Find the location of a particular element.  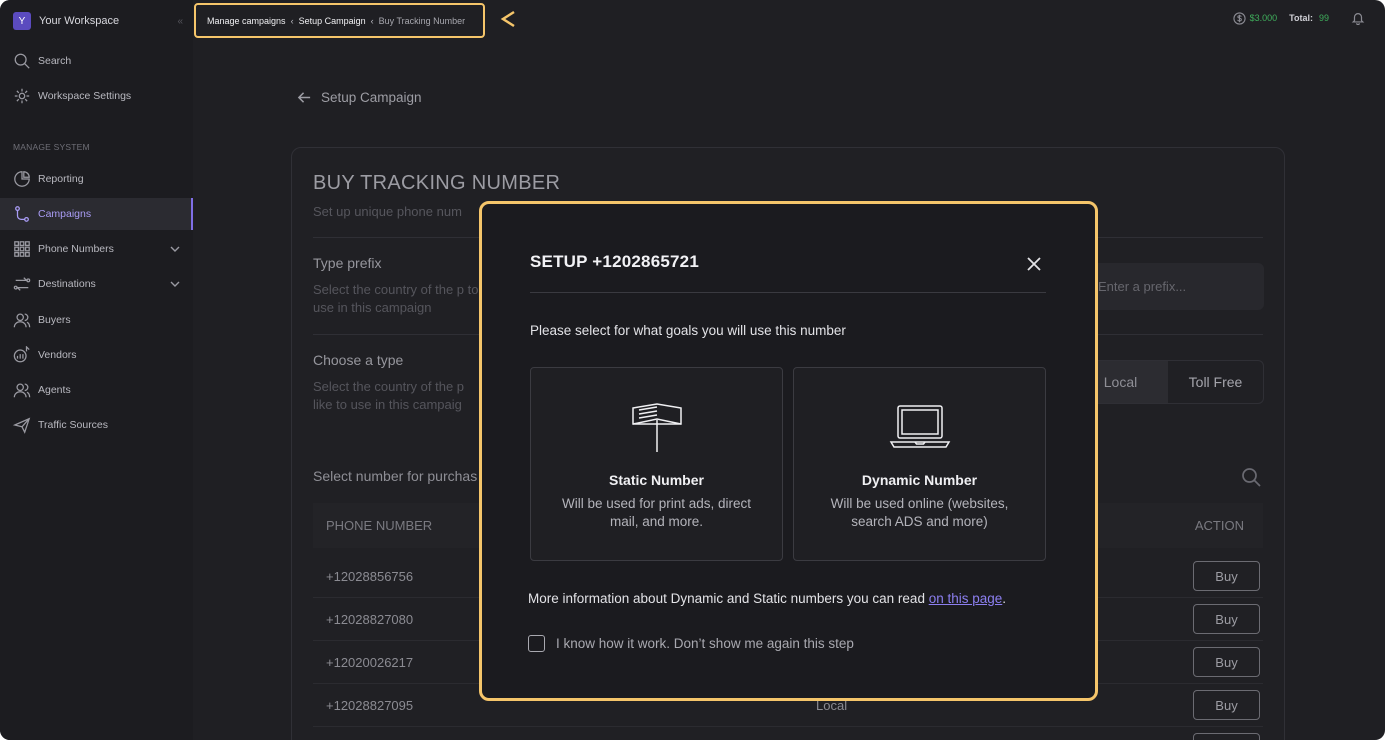

arrows-icon is located at coordinates (22, 284).